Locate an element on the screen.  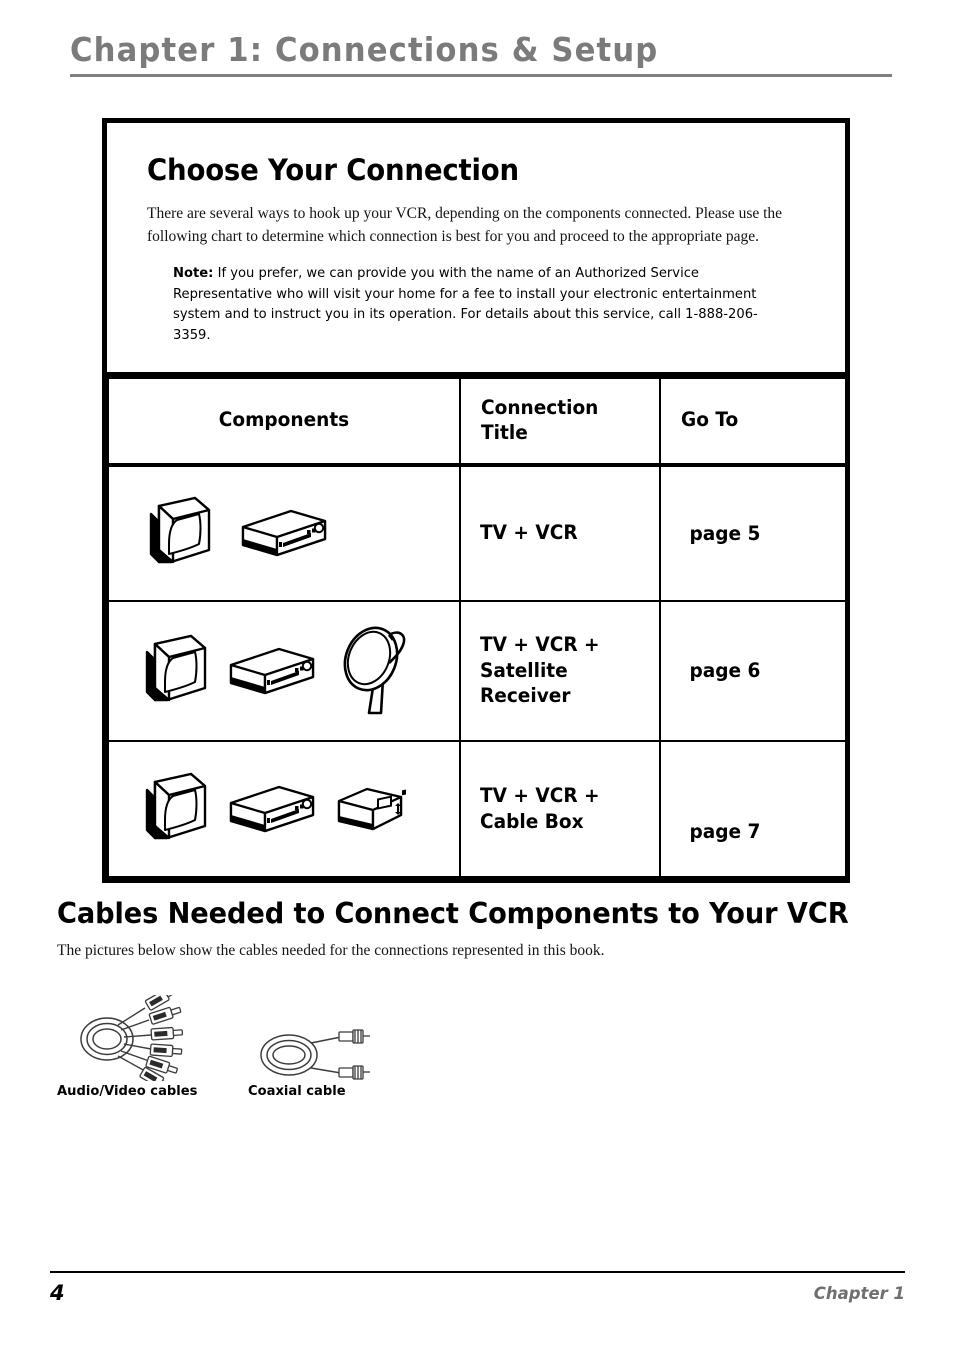
go-to-text: page 6 is located at coordinates (725, 670).